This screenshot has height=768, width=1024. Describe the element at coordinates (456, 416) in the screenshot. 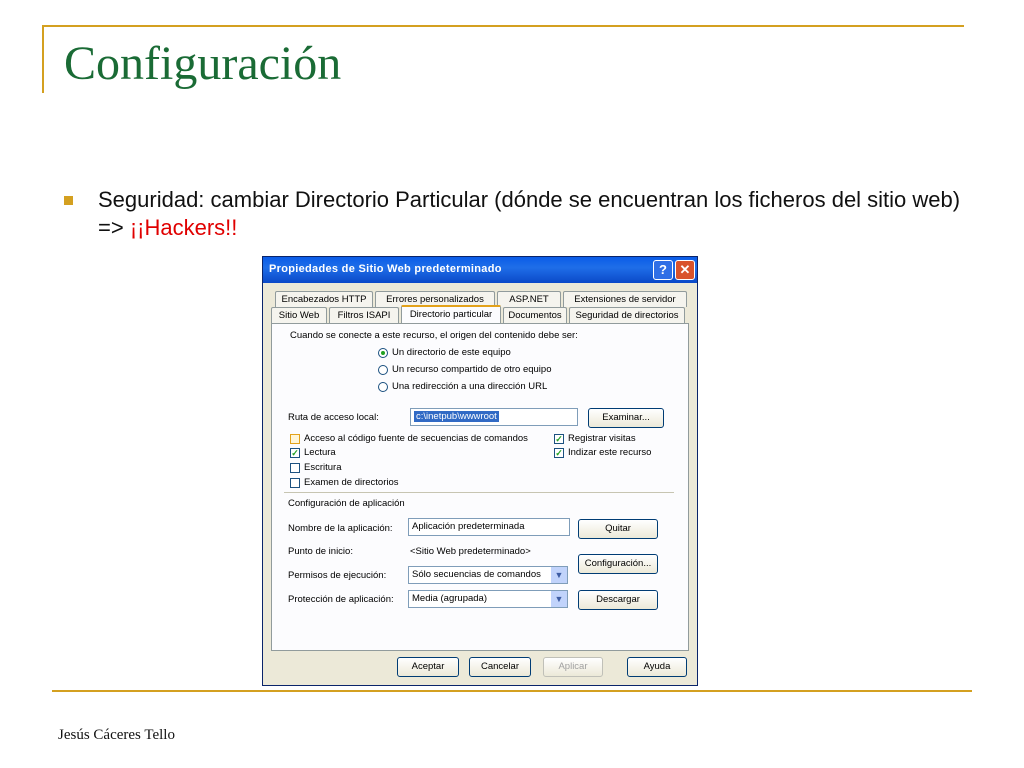

I see `path-value: c:\inetpub\wwwroot` at that location.